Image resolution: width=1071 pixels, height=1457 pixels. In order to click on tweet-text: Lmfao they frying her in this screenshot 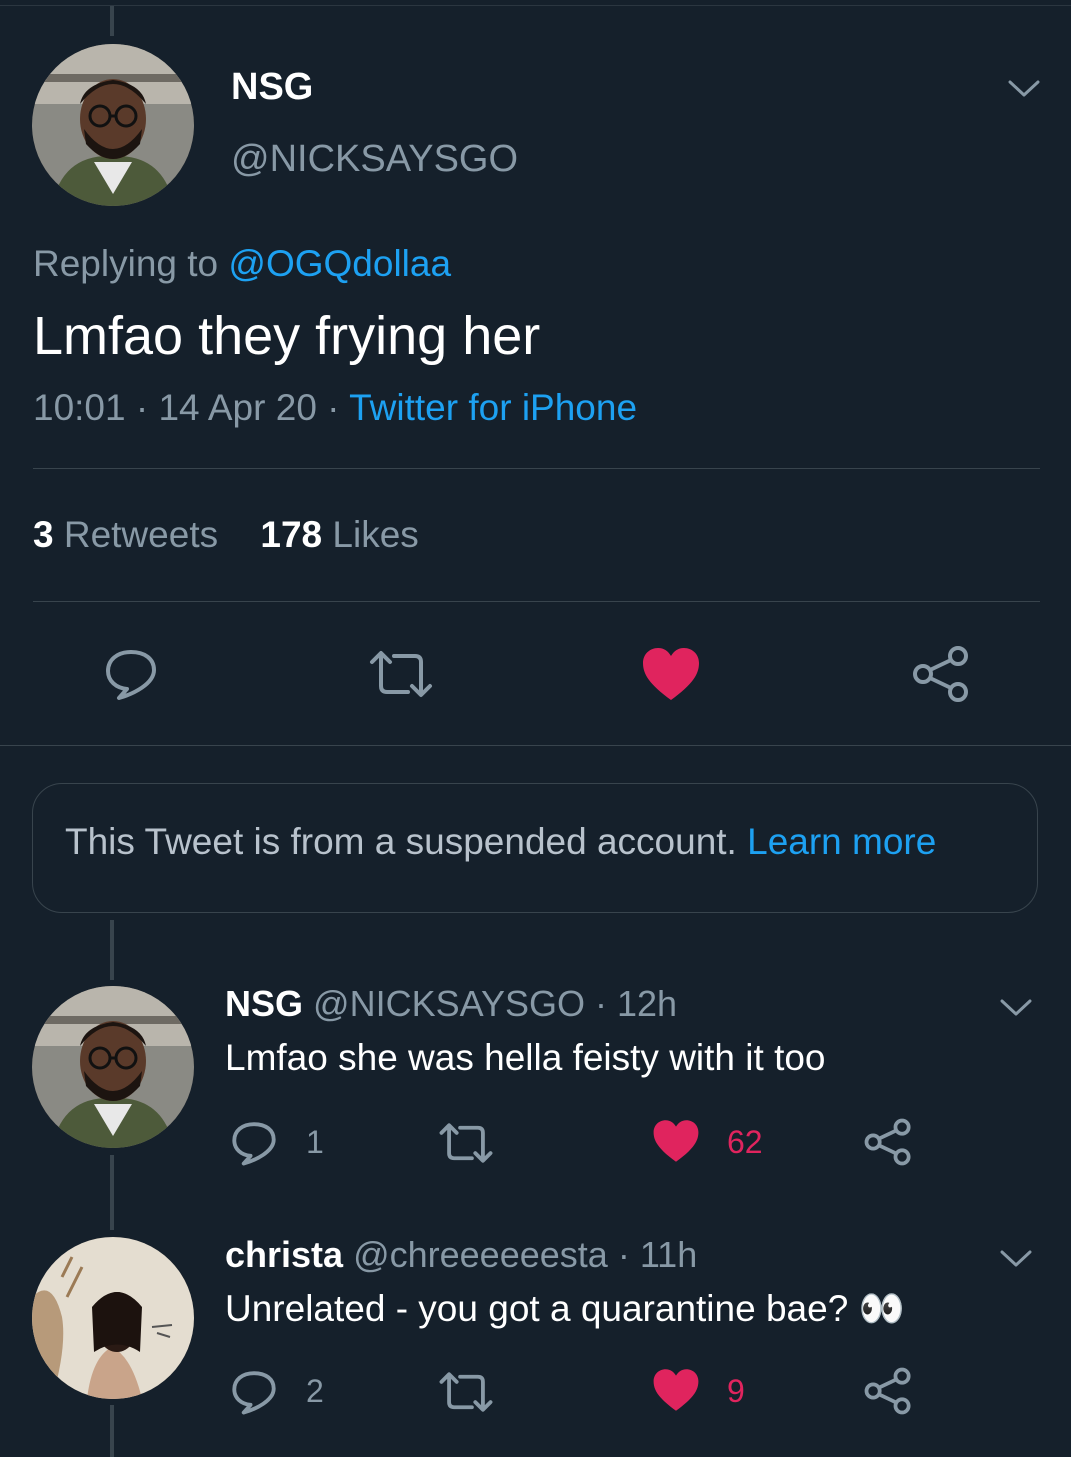, I will do `click(287, 336)`.